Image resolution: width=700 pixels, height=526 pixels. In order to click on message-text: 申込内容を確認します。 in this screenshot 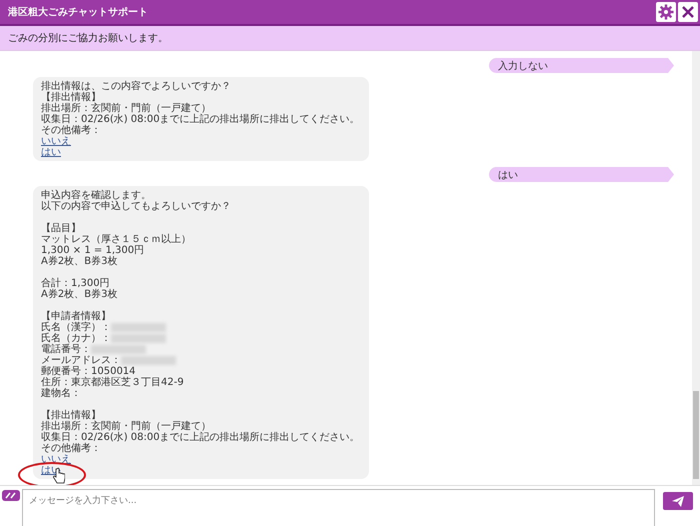, I will do `click(96, 195)`.